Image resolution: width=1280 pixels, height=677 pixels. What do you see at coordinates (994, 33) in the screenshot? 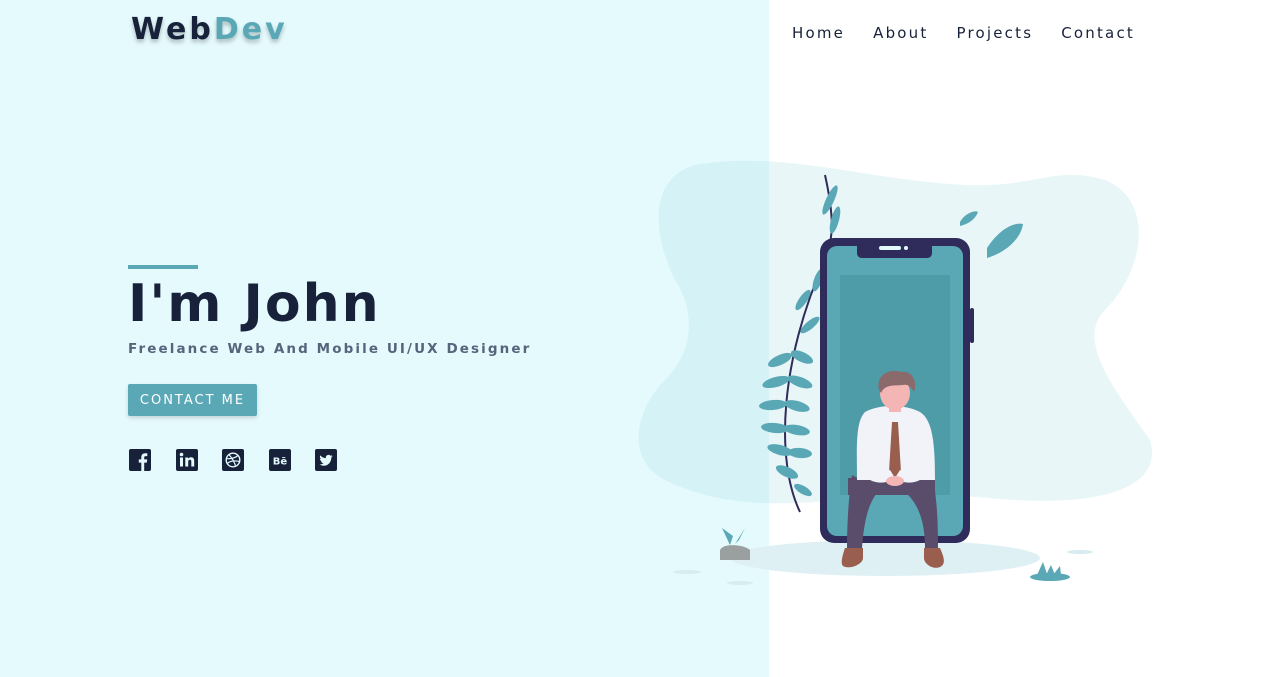
I see `nav-projects: Projects` at bounding box center [994, 33].